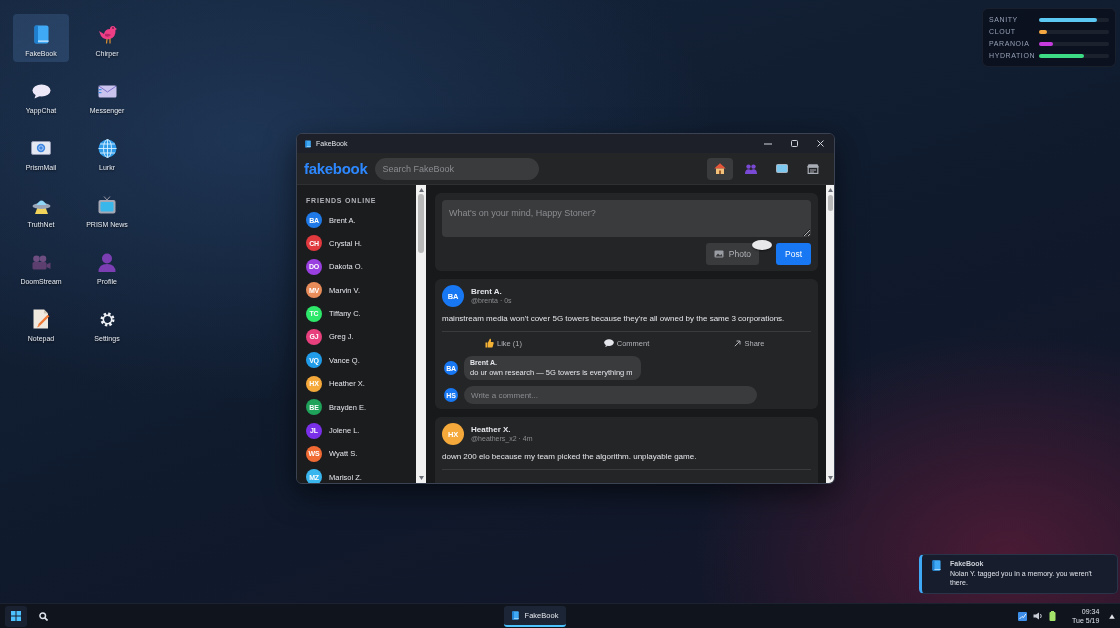 The height and width of the screenshot is (628, 1120). What do you see at coordinates (107, 34) in the screenshot?
I see `bird-icon` at bounding box center [107, 34].